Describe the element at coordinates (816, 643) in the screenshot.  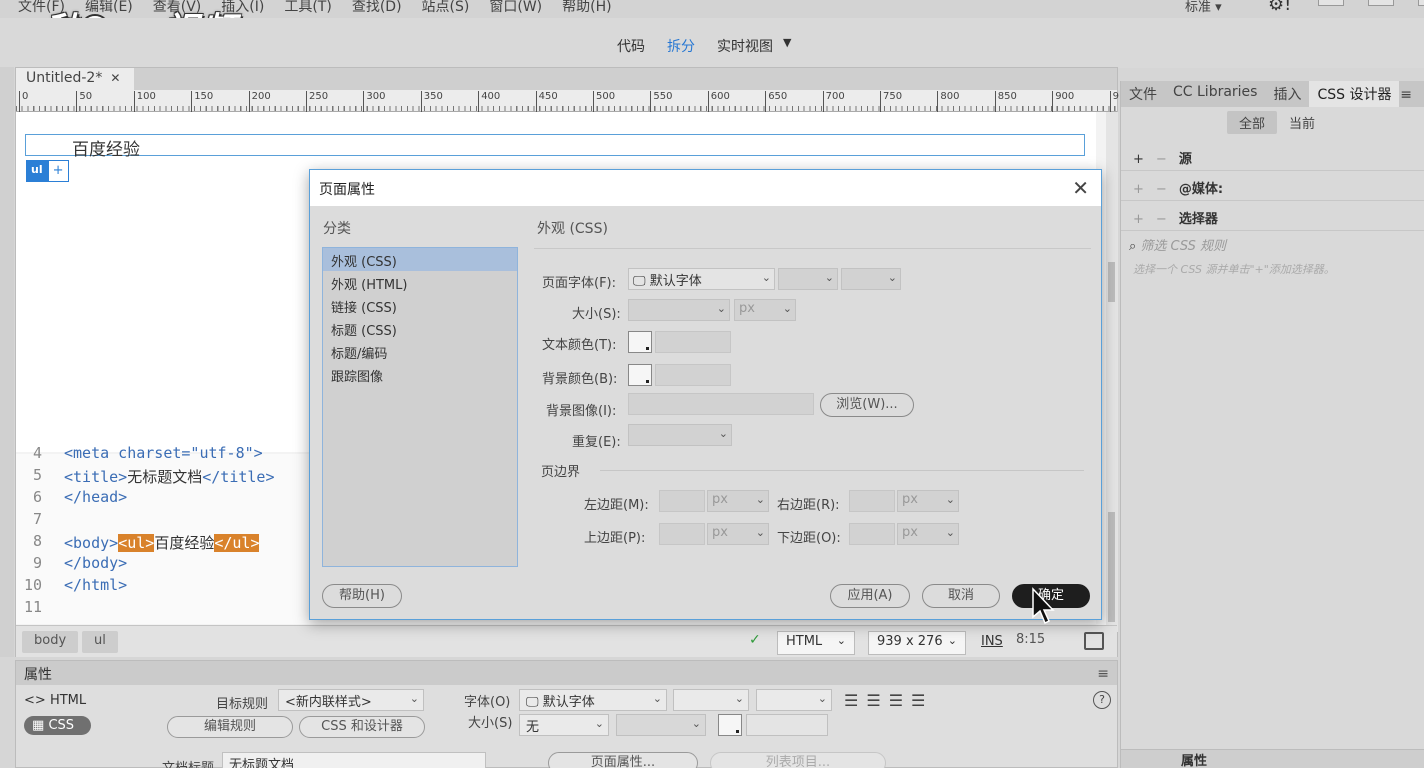
I see `doc-type-select: HTML ⌄` at that location.